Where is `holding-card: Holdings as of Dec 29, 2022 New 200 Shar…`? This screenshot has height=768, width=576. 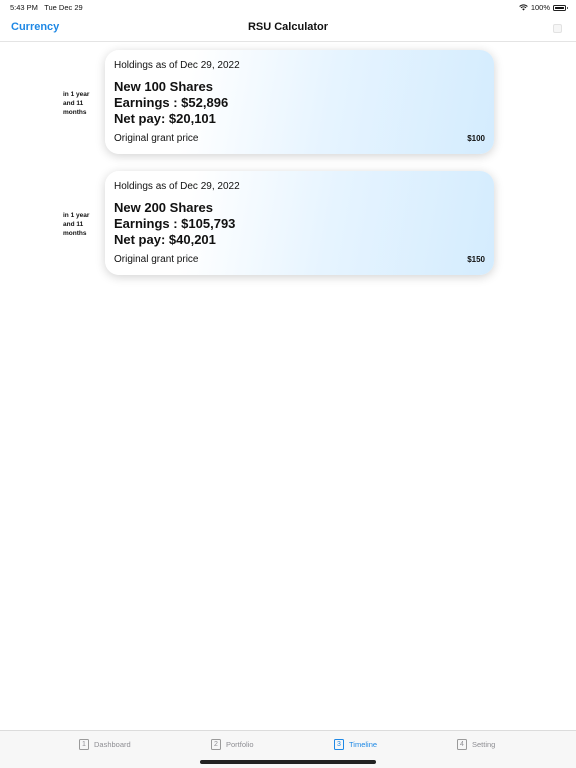 holding-card: Holdings as of Dec 29, 2022 New 200 Shar… is located at coordinates (299, 223).